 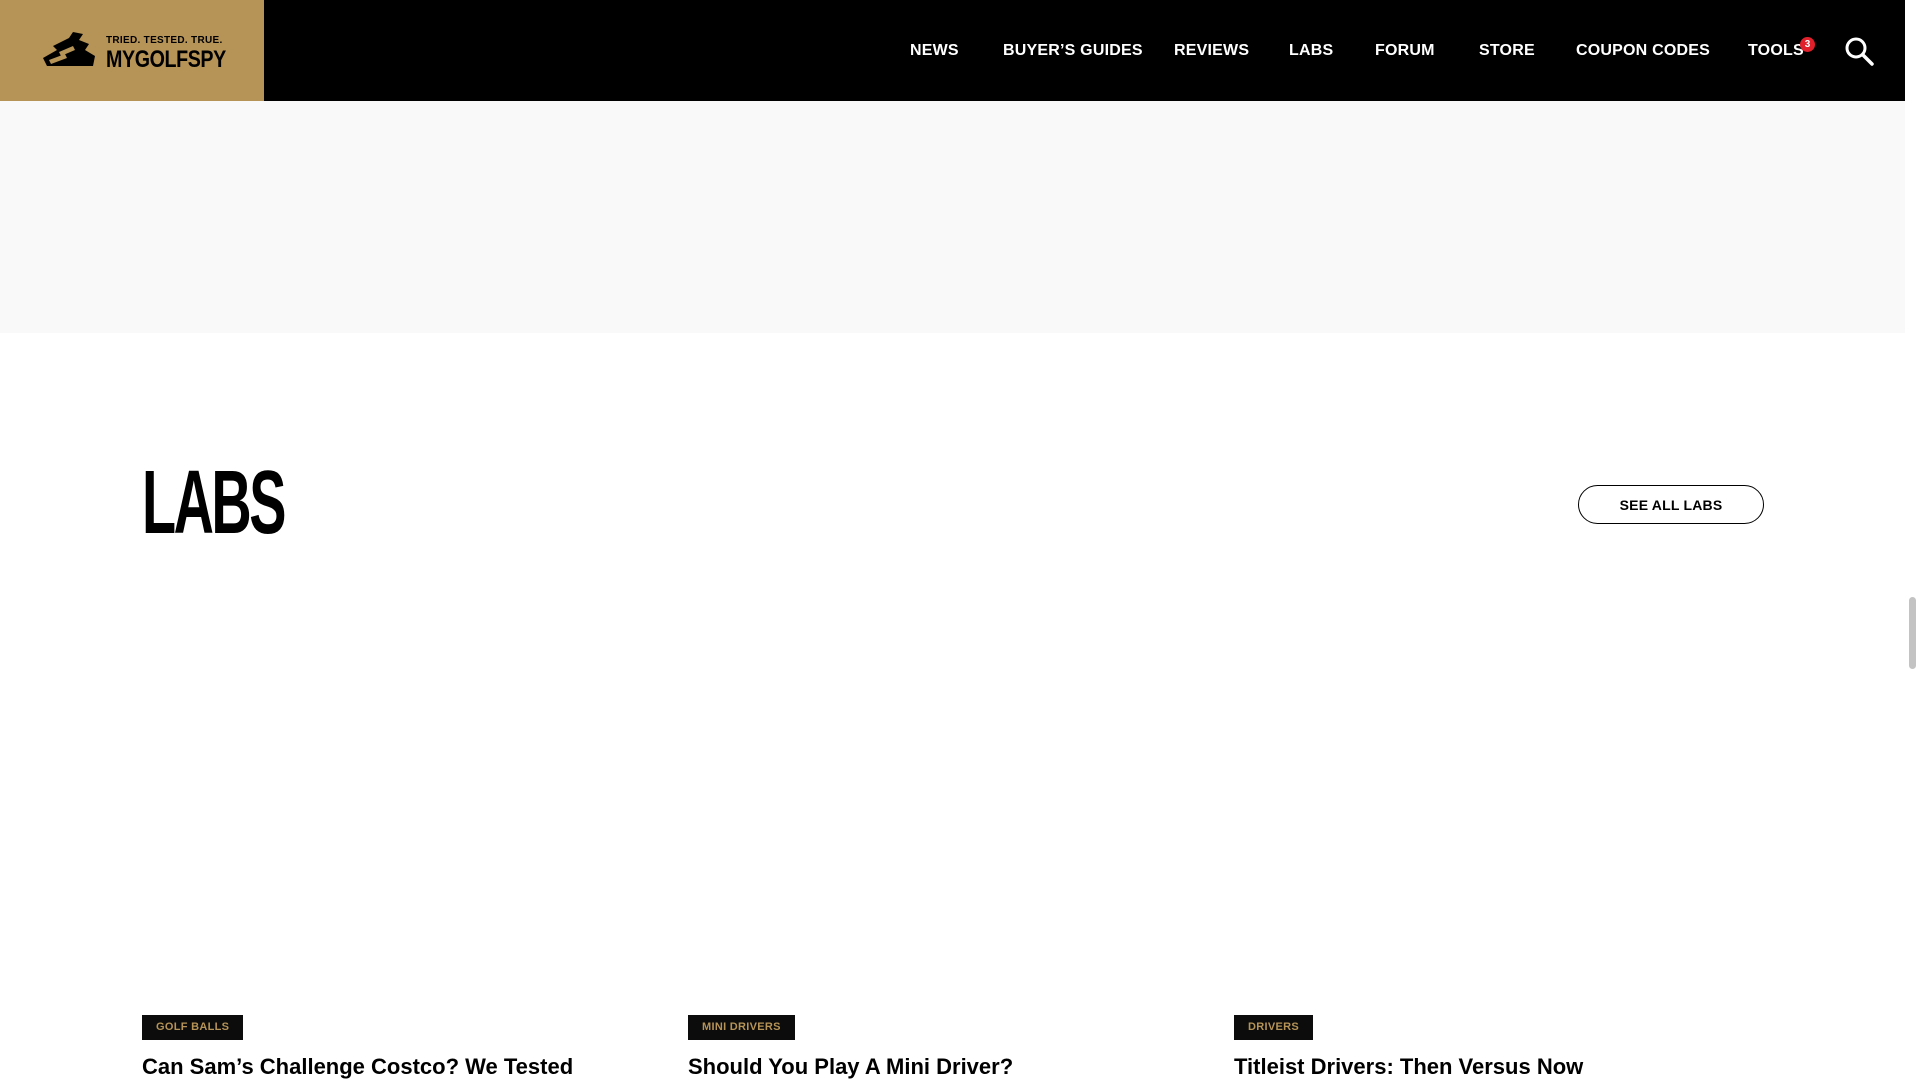 I want to click on category-tag: DRIVERS, so click(x=1273, y=1027).